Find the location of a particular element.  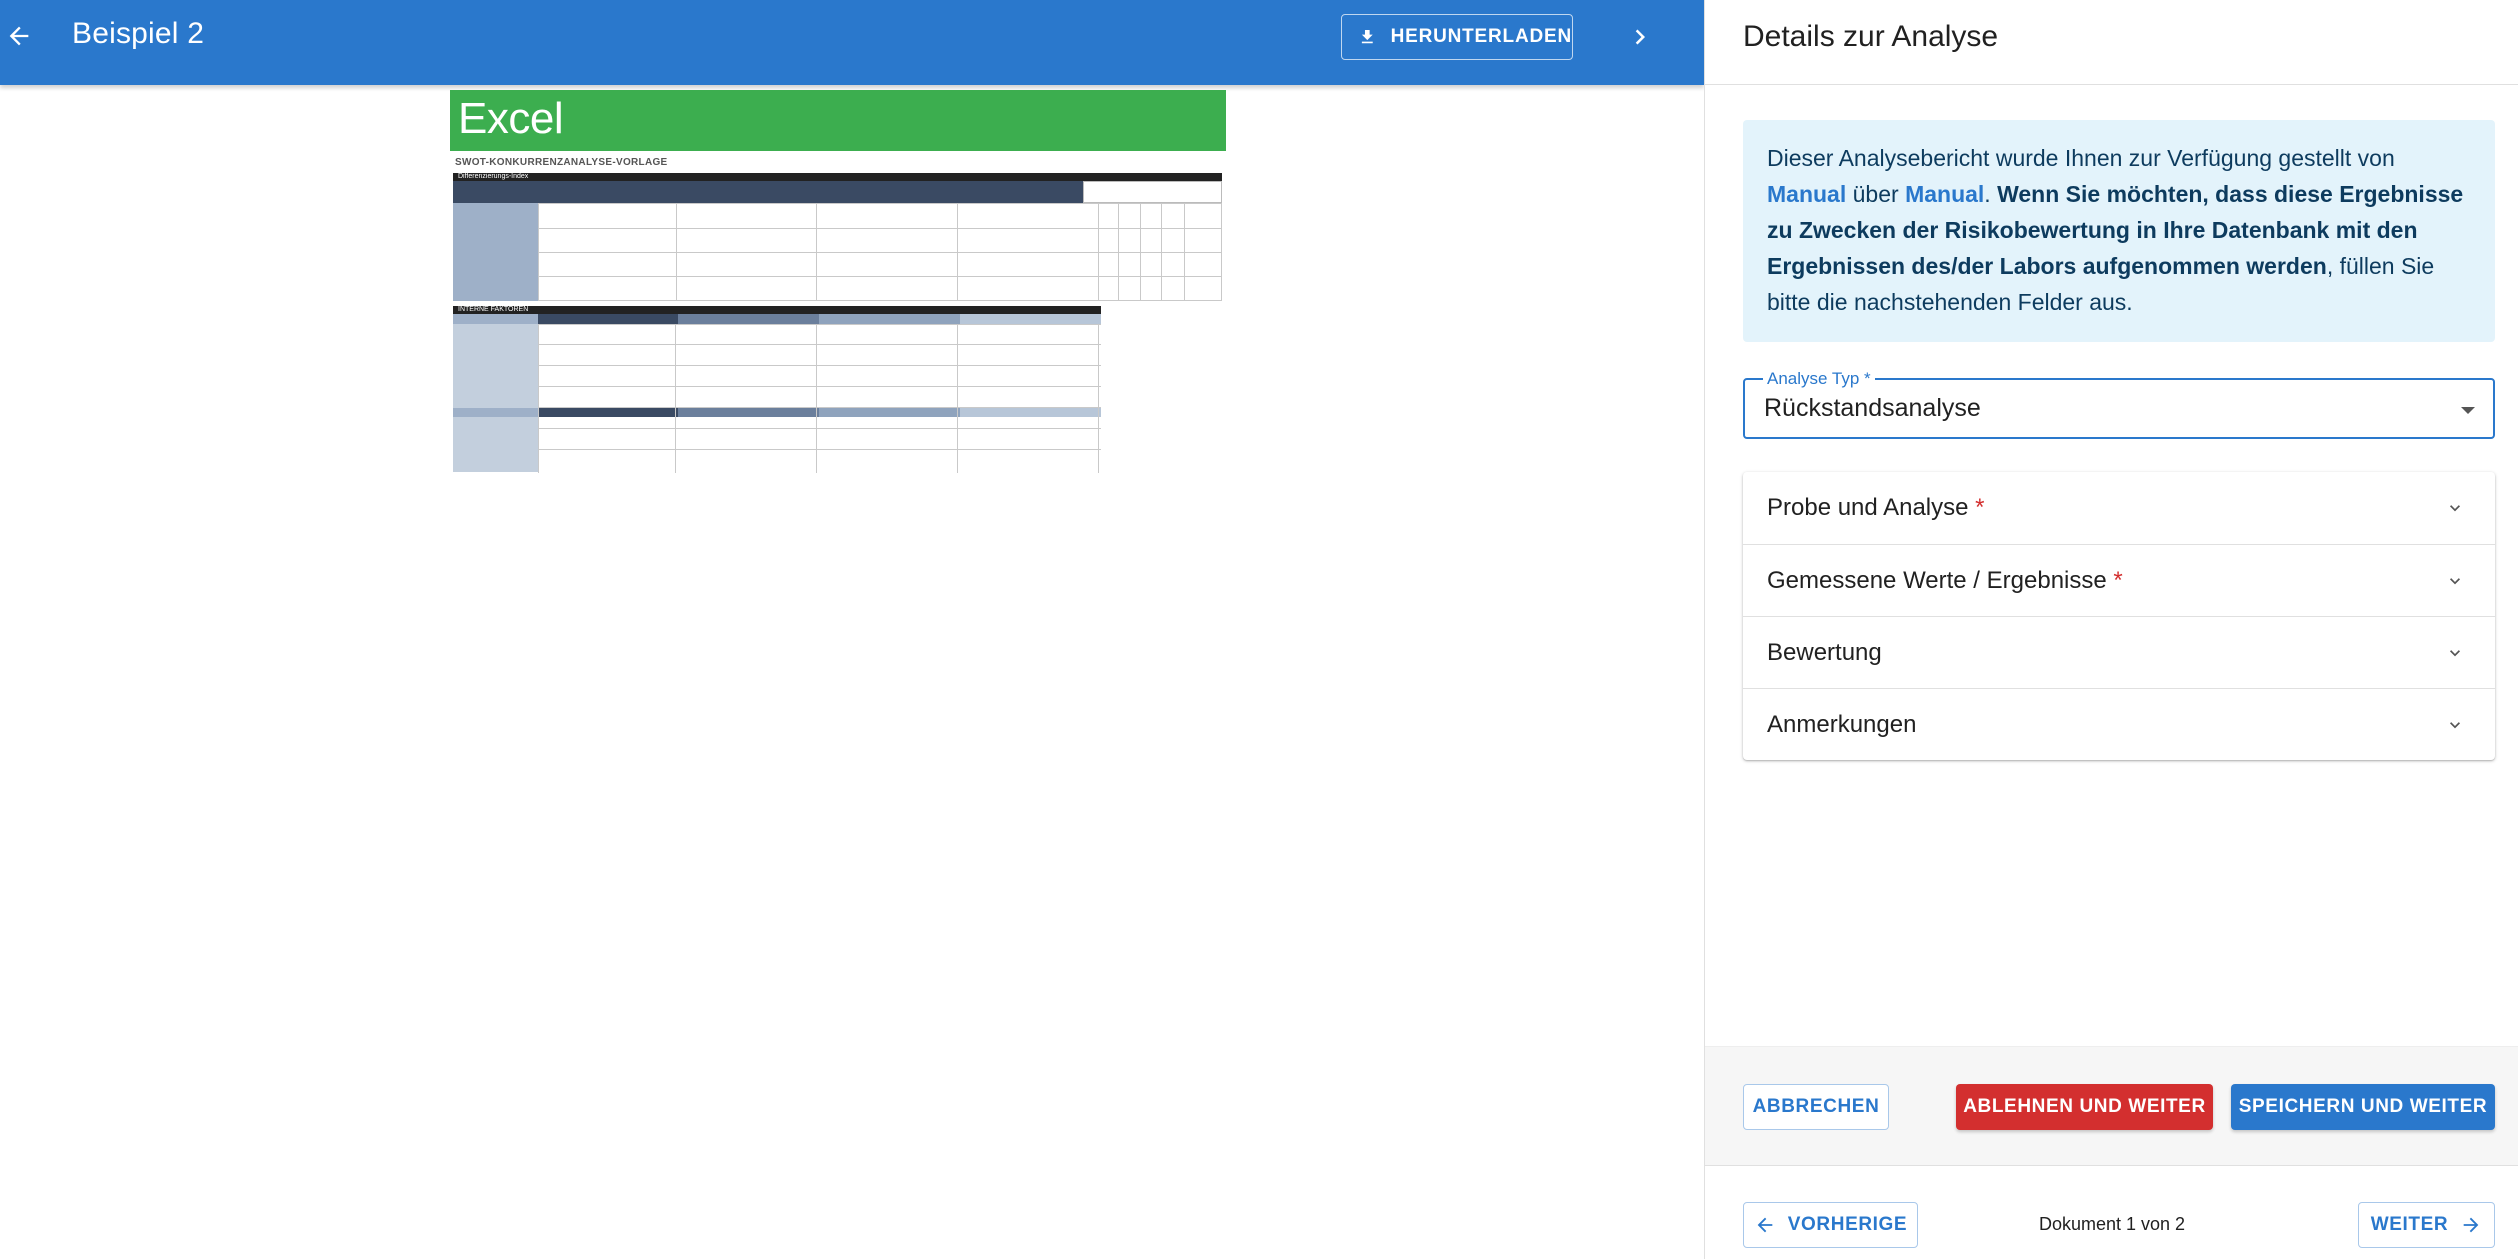

section-gemessene-werte: Gemessene Werte / Ergebnisse * is located at coordinates (2119, 580).